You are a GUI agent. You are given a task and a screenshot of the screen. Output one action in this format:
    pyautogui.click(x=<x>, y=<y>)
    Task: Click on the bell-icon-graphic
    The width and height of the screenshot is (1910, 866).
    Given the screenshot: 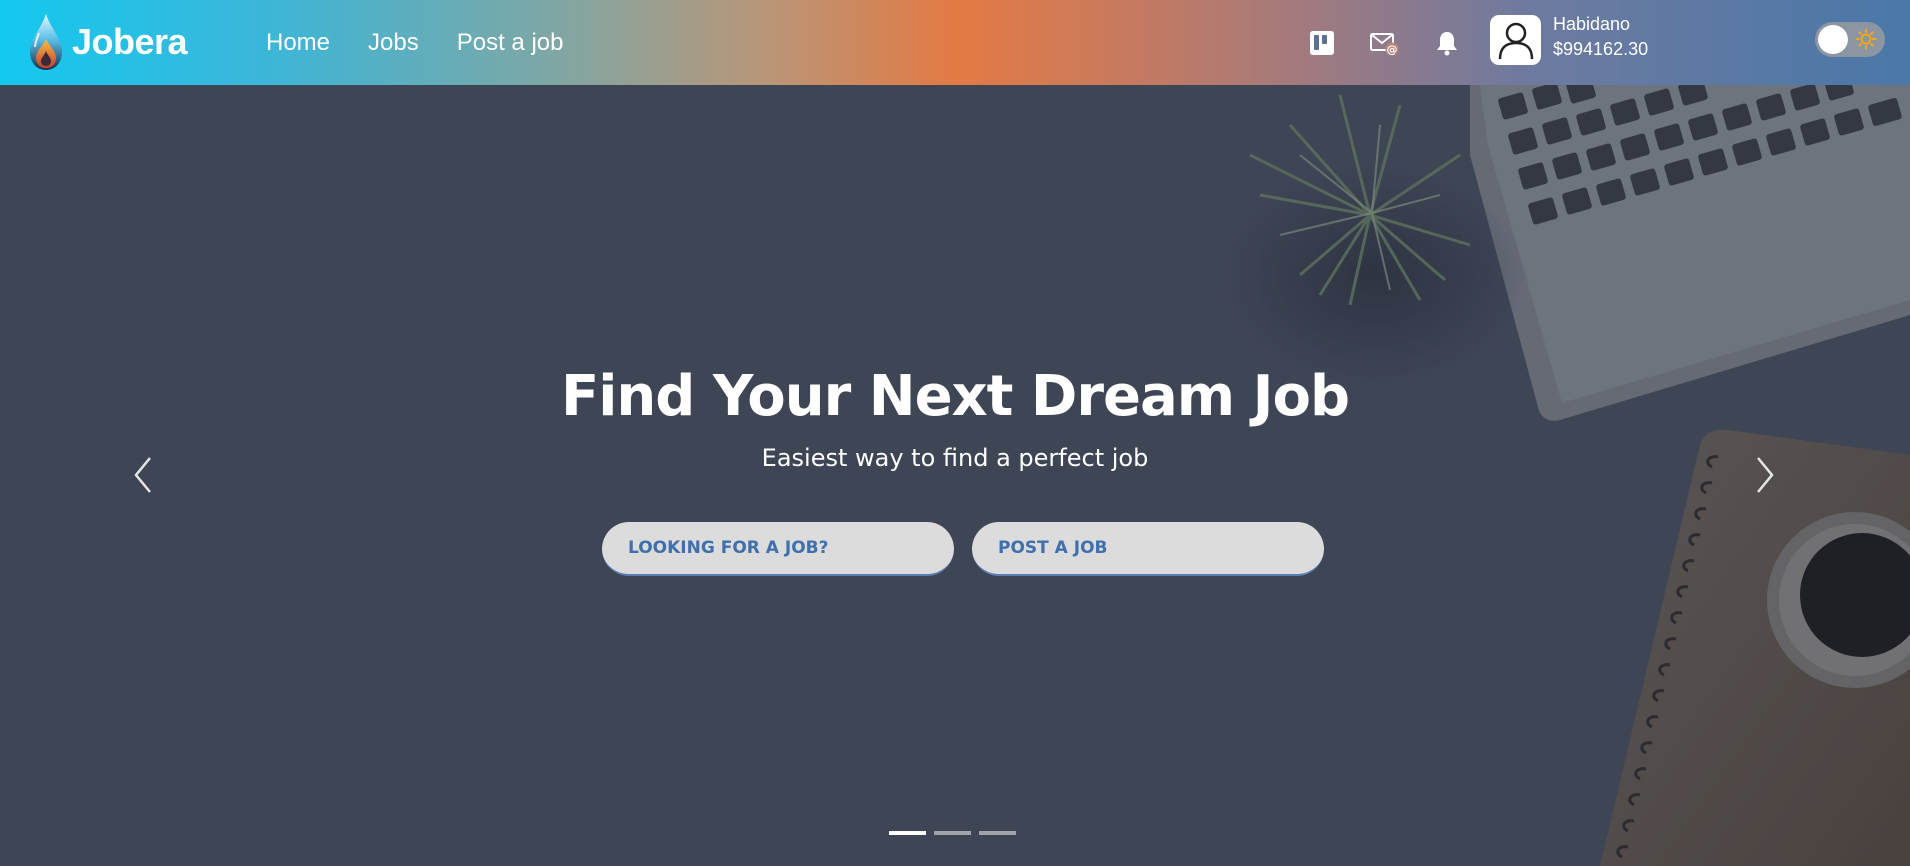 What is the action you would take?
    pyautogui.click(x=1447, y=44)
    